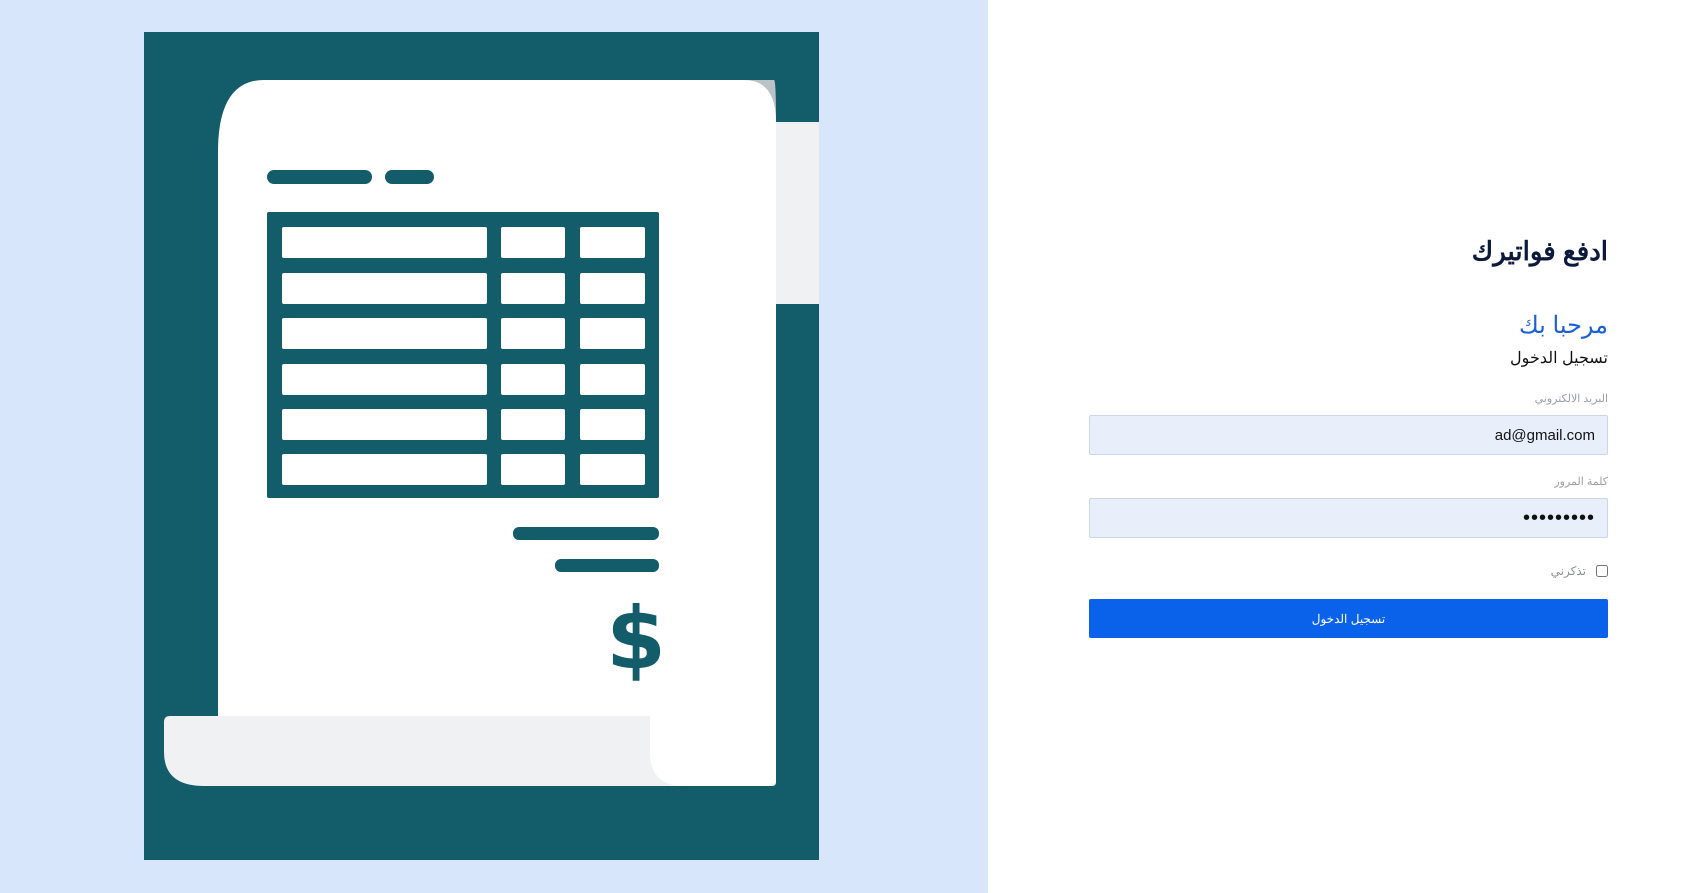 The width and height of the screenshot is (1699, 893). Describe the element at coordinates (1348, 618) in the screenshot. I see `login-button: تسجيل الدخول` at that location.